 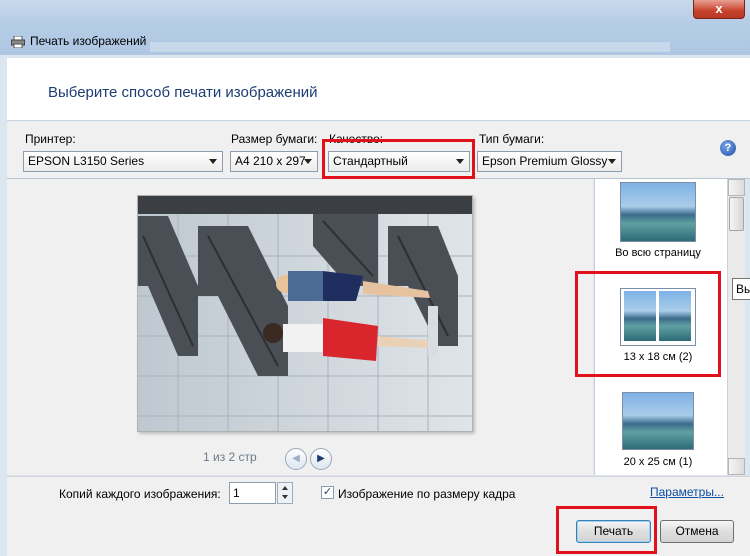 I want to click on highlight-layout, so click(x=648, y=324).